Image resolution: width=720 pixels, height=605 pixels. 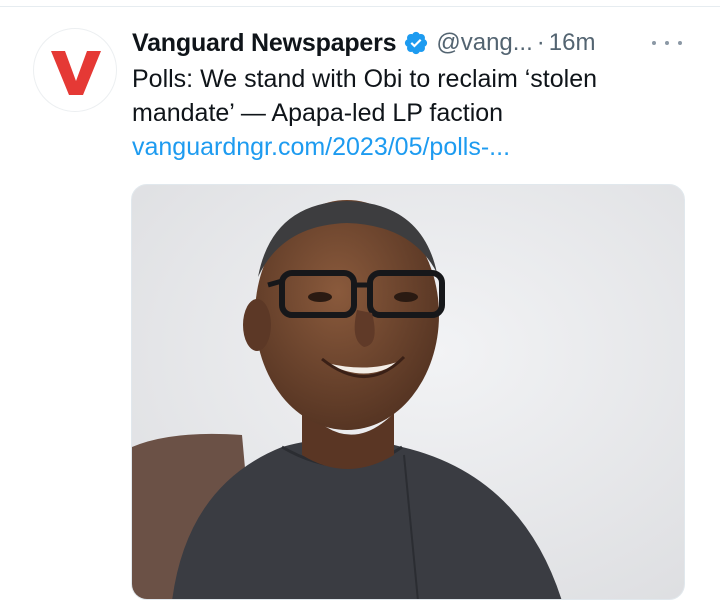 I want to click on vanguard-logo-icon, so click(x=76, y=73).